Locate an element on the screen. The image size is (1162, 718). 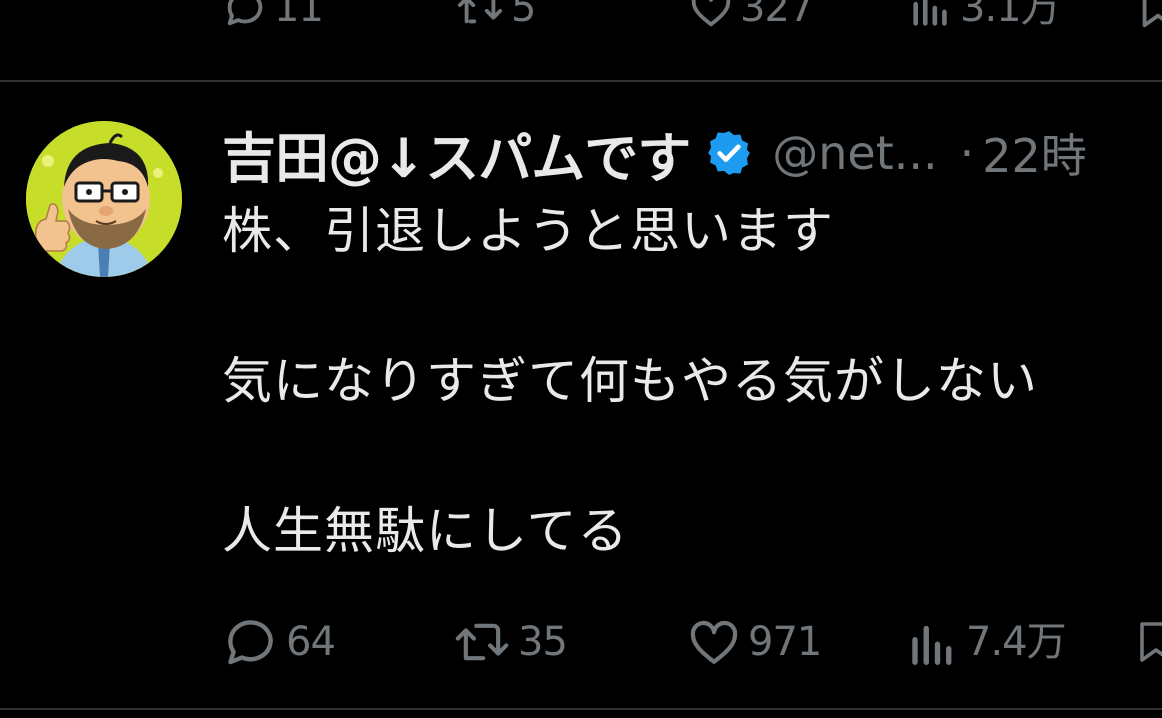
previous-reply-button: 11 is located at coordinates (273, 20).